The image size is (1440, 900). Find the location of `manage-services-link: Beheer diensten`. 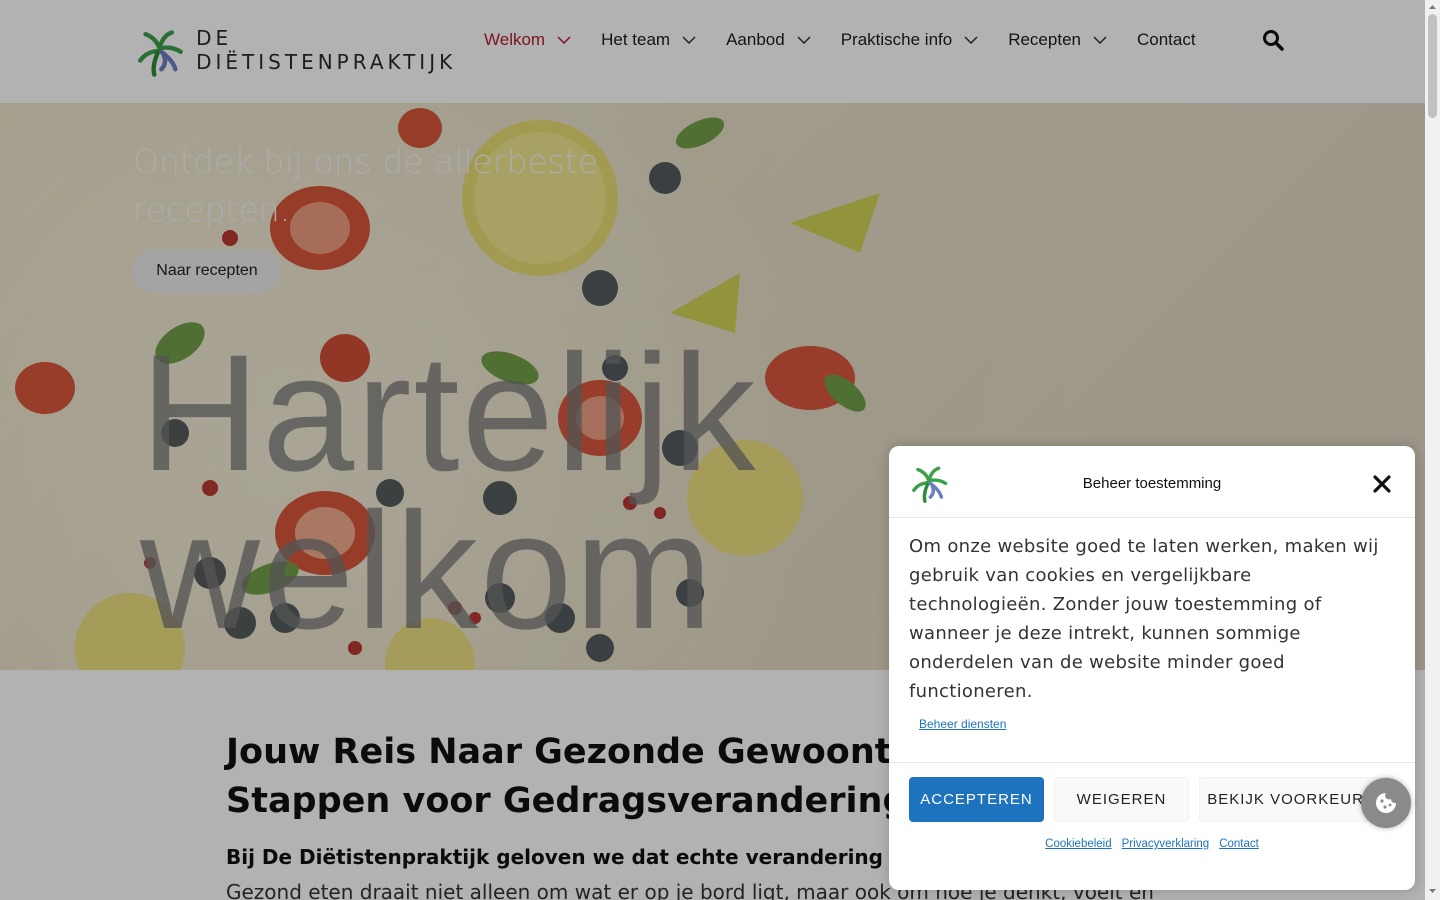

manage-services-link: Beheer diensten is located at coordinates (962, 724).